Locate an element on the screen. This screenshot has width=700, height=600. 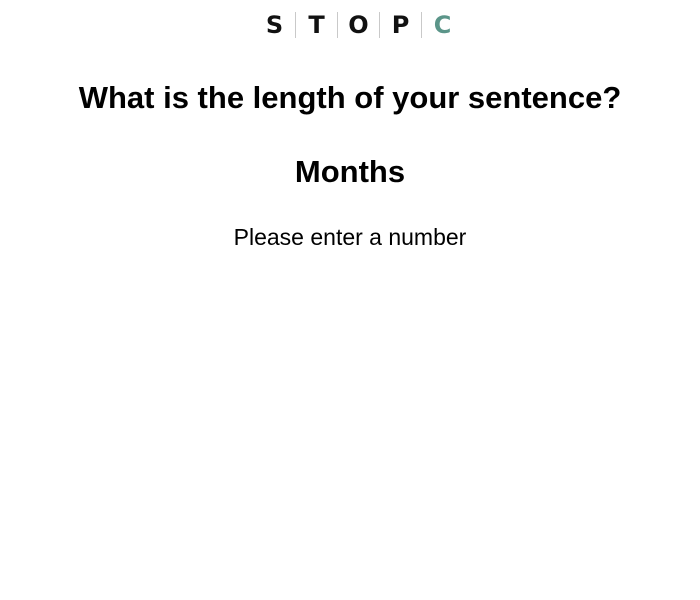
logo-letter-c: C is located at coordinates (442, 25).